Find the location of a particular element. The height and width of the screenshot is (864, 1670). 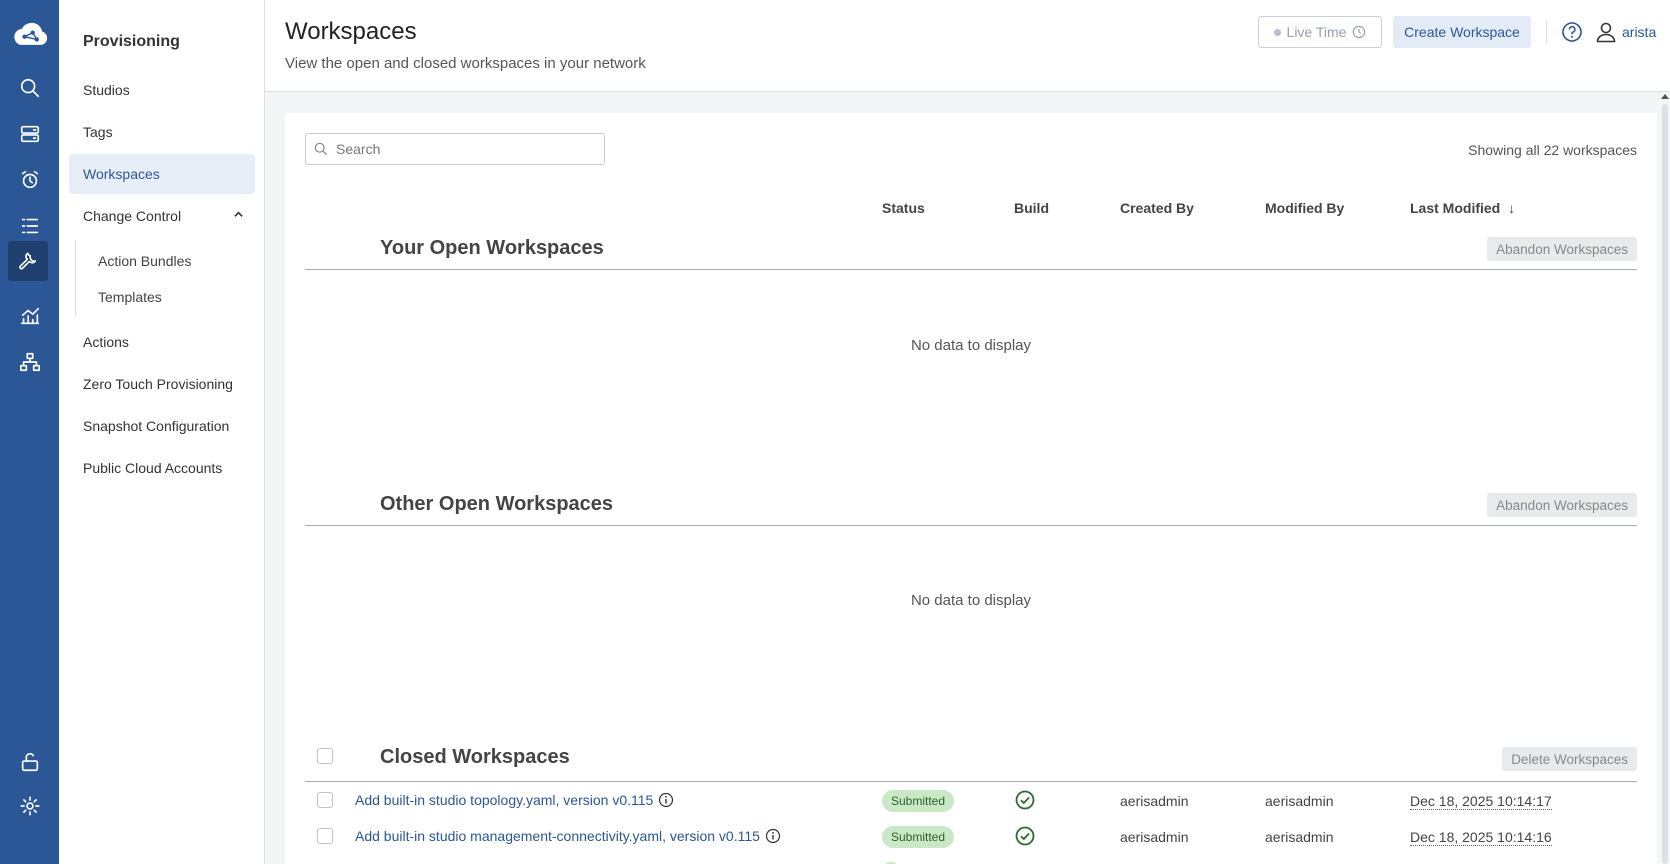

workspace-count: Showing all 22 workspaces is located at coordinates (1552, 150).